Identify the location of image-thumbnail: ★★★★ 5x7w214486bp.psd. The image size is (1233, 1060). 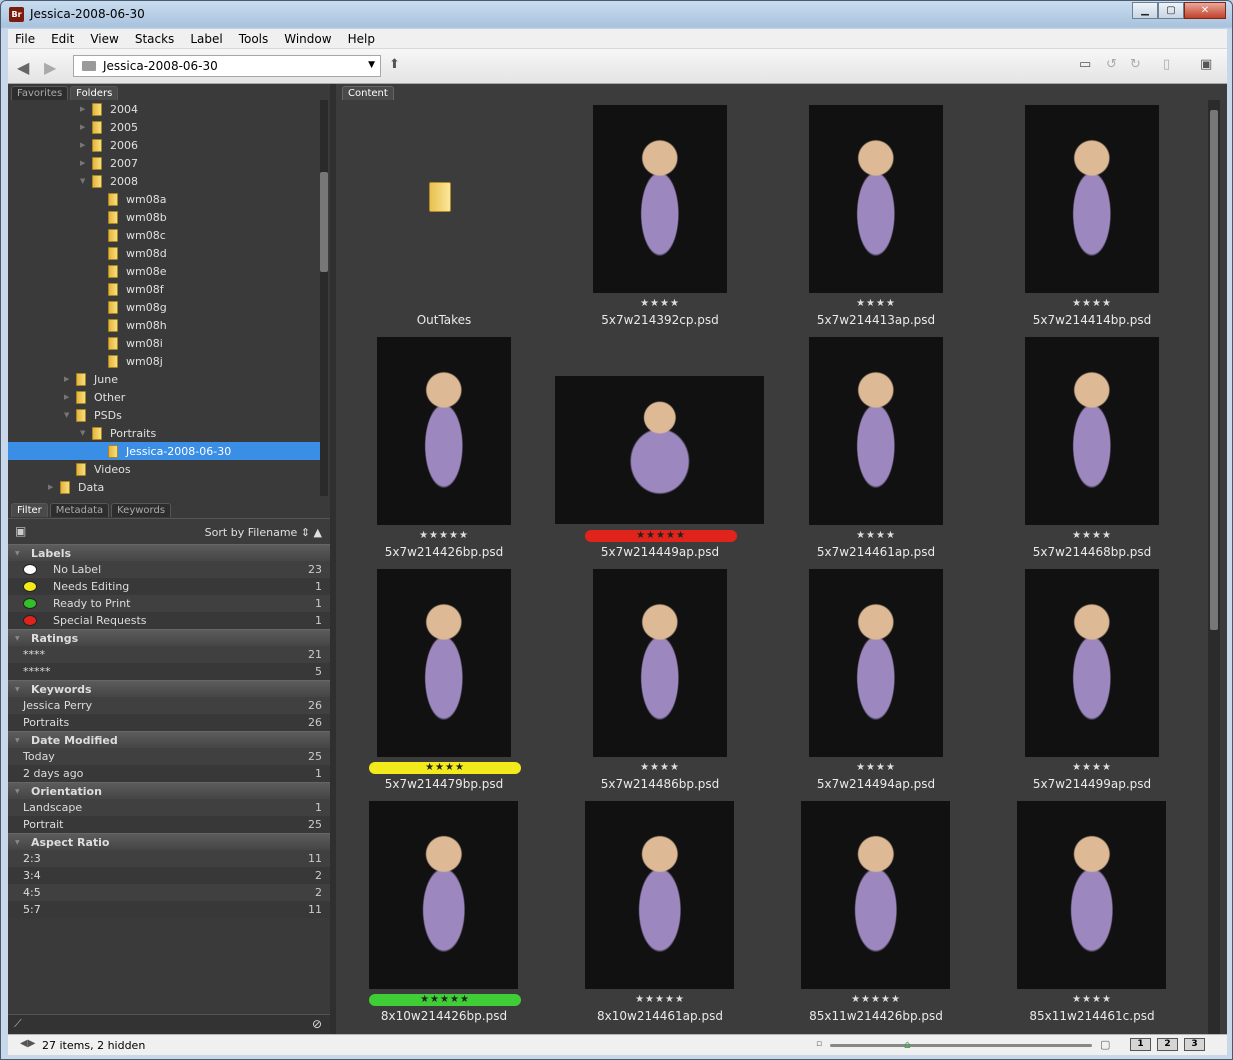
(660, 684).